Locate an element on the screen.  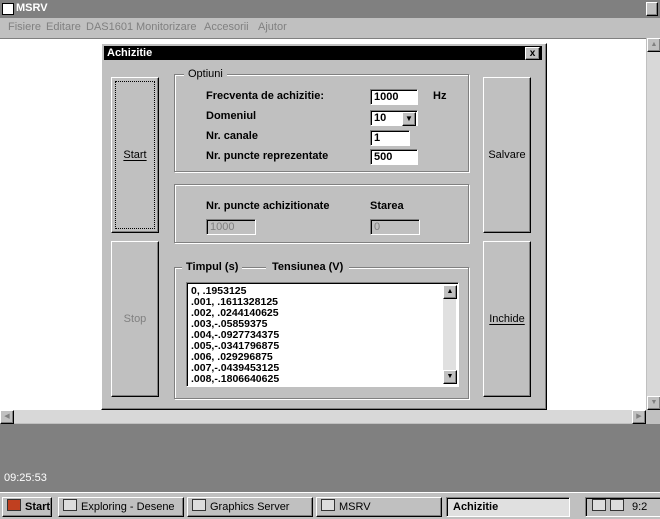
network-icon is located at coordinates (599, 505).